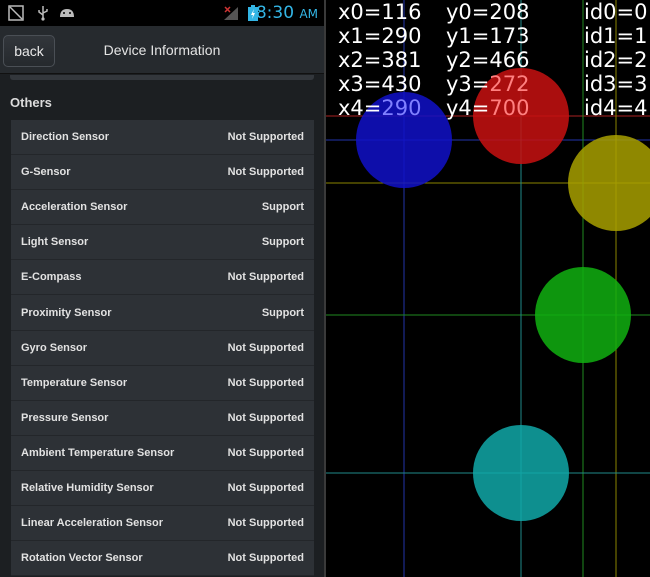 Image resolution: width=650 pixels, height=577 pixels. Describe the element at coordinates (609, 60) in the screenshot. I see `id-readout-label: id2=` at that location.